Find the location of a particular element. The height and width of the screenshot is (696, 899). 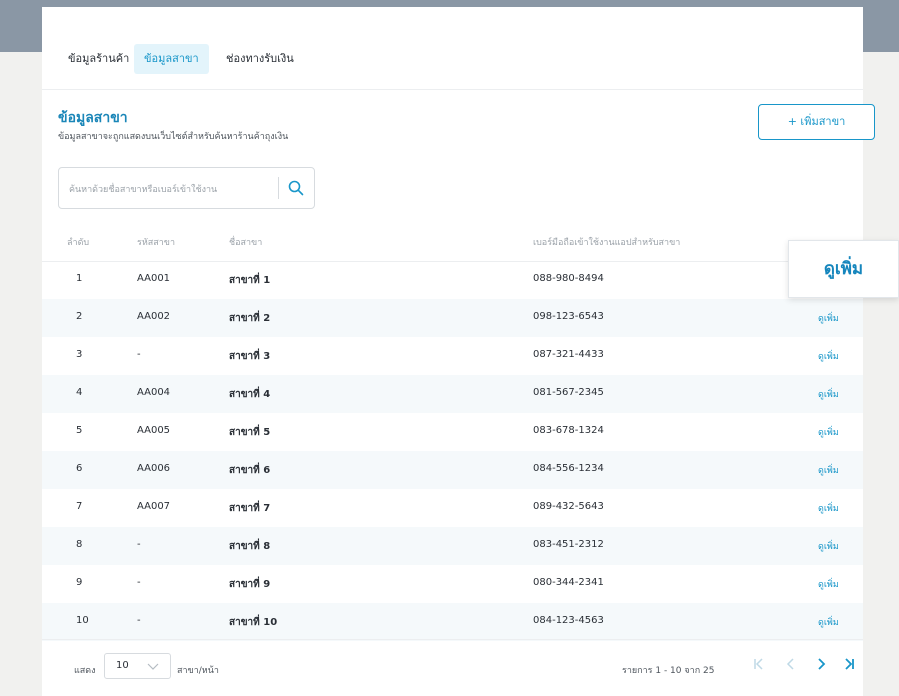

search-input: ค้นหาด้วยชื่อสาขาหรือเบอร์เข้าใช้งาน is located at coordinates (143, 189).